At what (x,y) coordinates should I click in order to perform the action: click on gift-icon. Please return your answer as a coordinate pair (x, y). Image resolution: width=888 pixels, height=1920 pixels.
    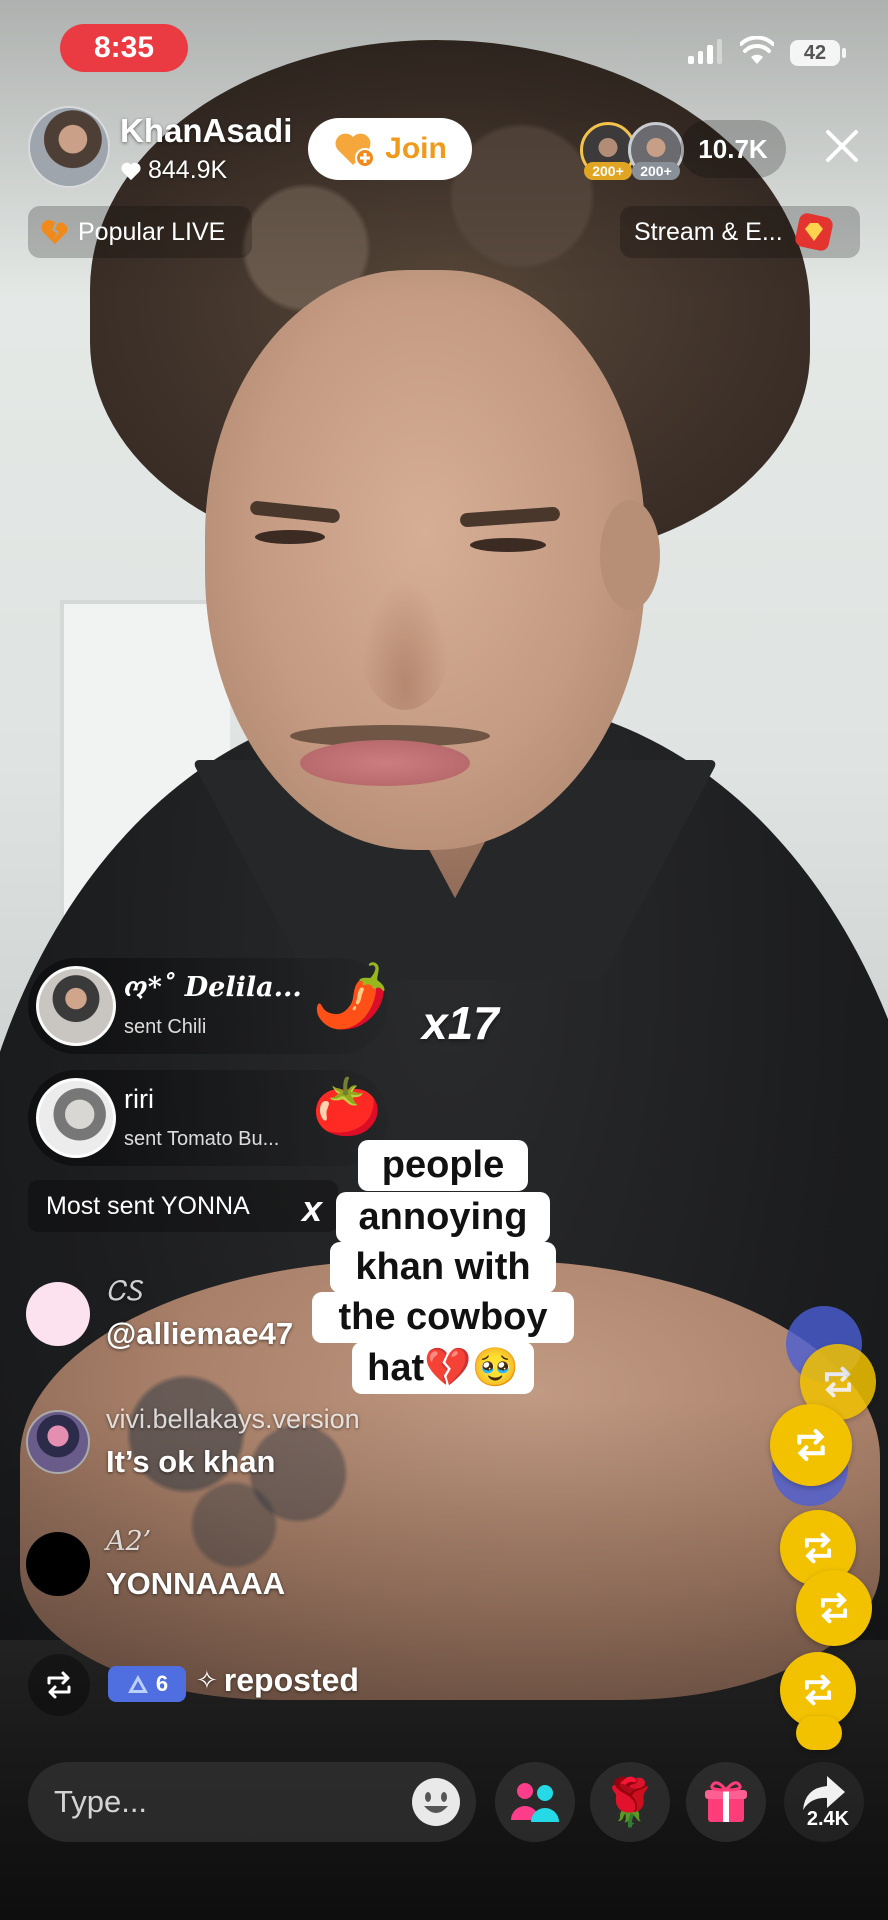
    Looking at the image, I should click on (726, 1801).